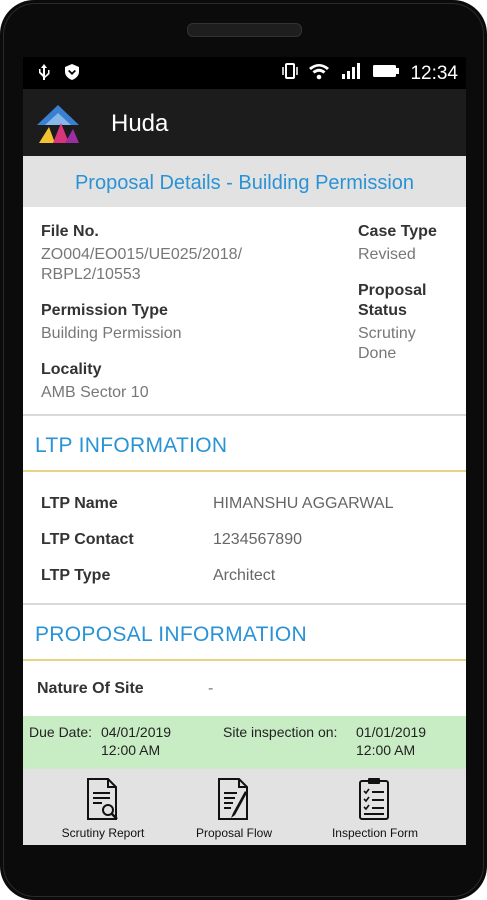 Image resolution: width=487 pixels, height=900 pixels. Describe the element at coordinates (386, 73) in the screenshot. I see `battery-icon` at that location.